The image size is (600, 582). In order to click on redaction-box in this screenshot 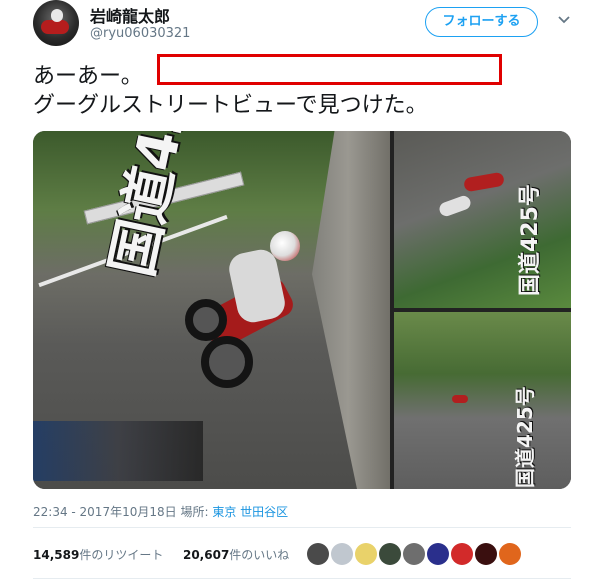, I will do `click(329, 69)`.